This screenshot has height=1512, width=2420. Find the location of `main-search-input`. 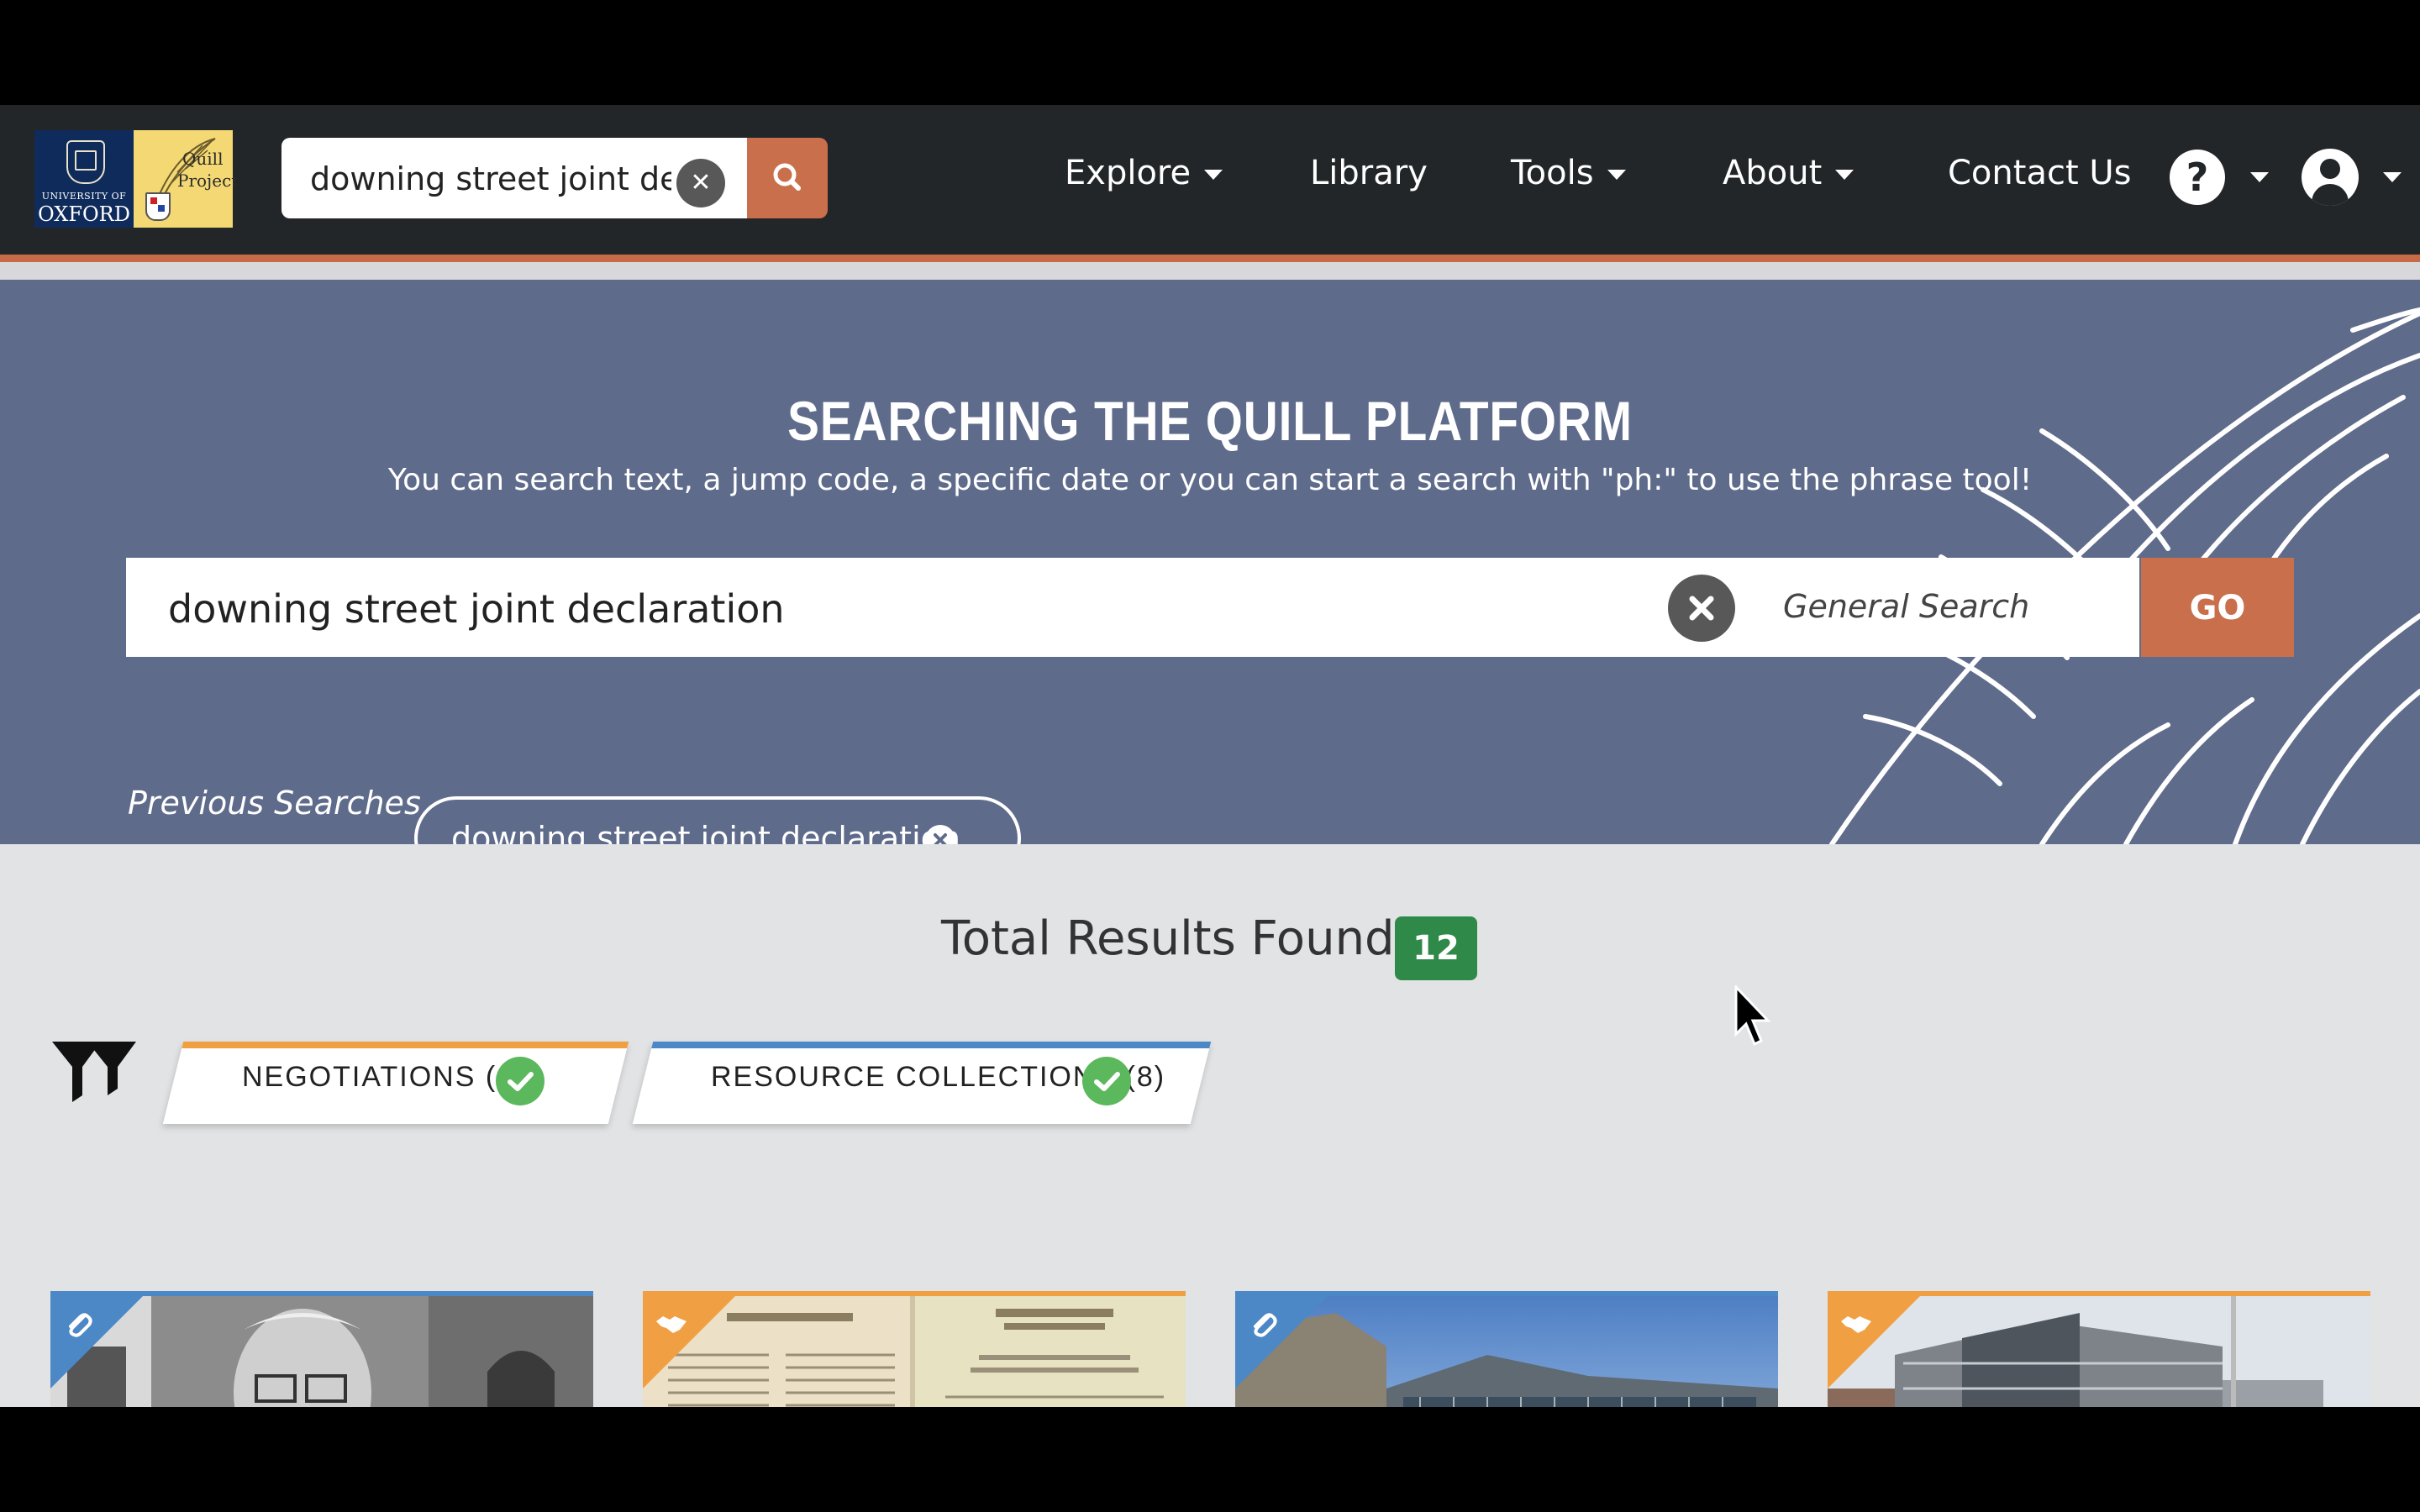

main-search-input is located at coordinates (882, 609).